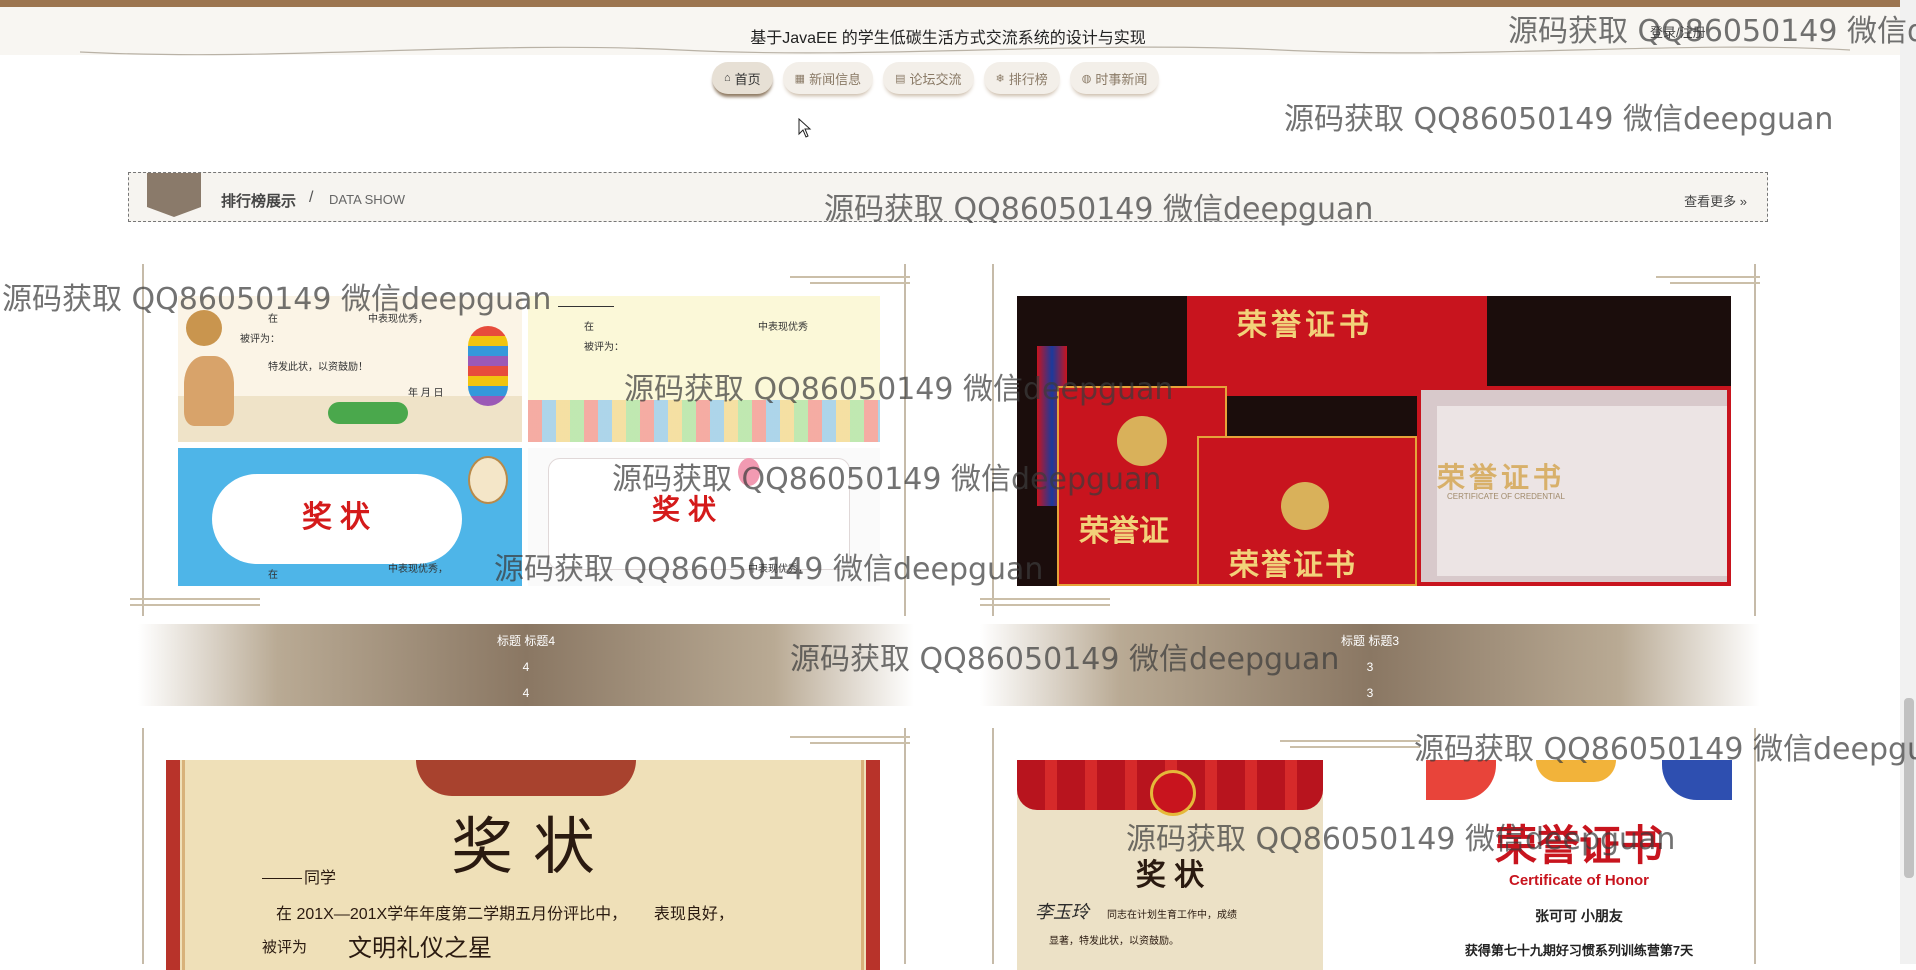 The width and height of the screenshot is (1916, 970). I want to click on nav-item-ranking: ❄ 排行榜, so click(1021, 78).